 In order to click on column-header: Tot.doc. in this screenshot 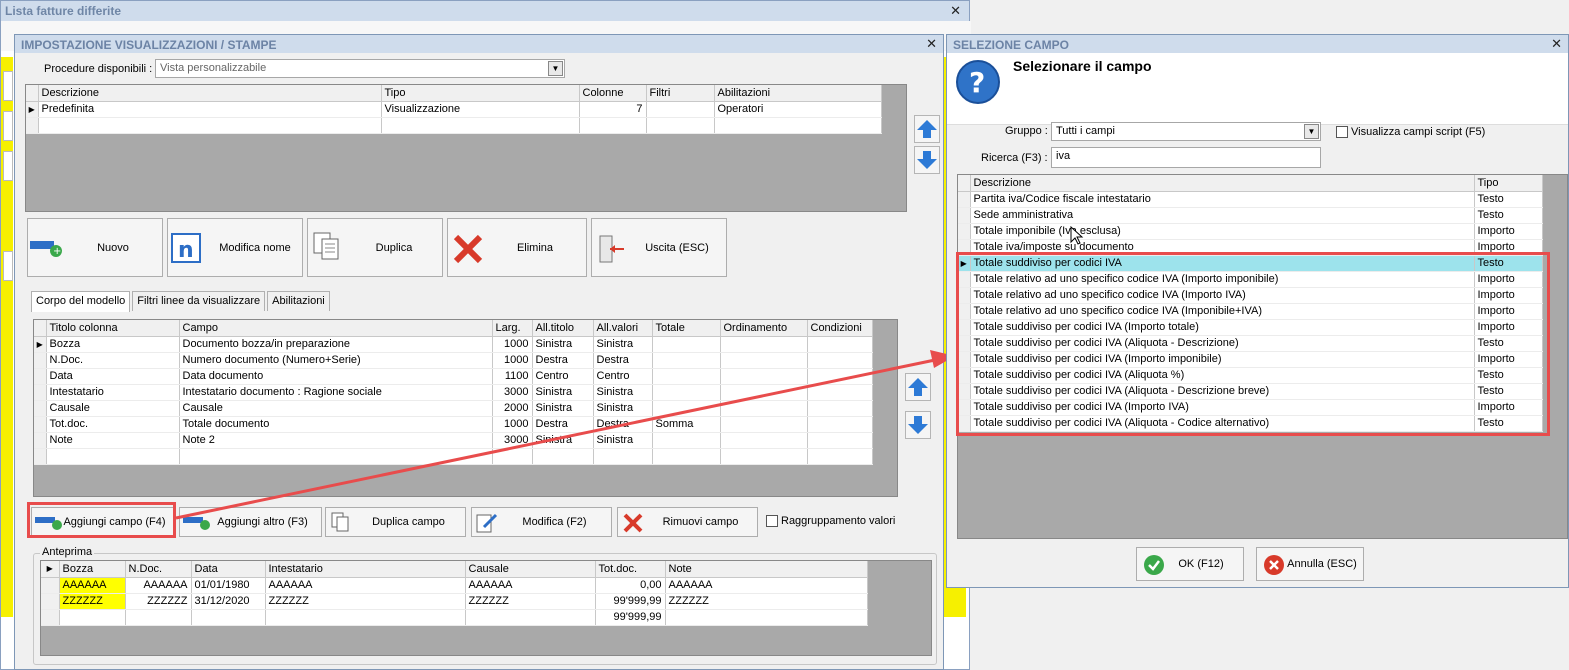, I will do `click(630, 569)`.